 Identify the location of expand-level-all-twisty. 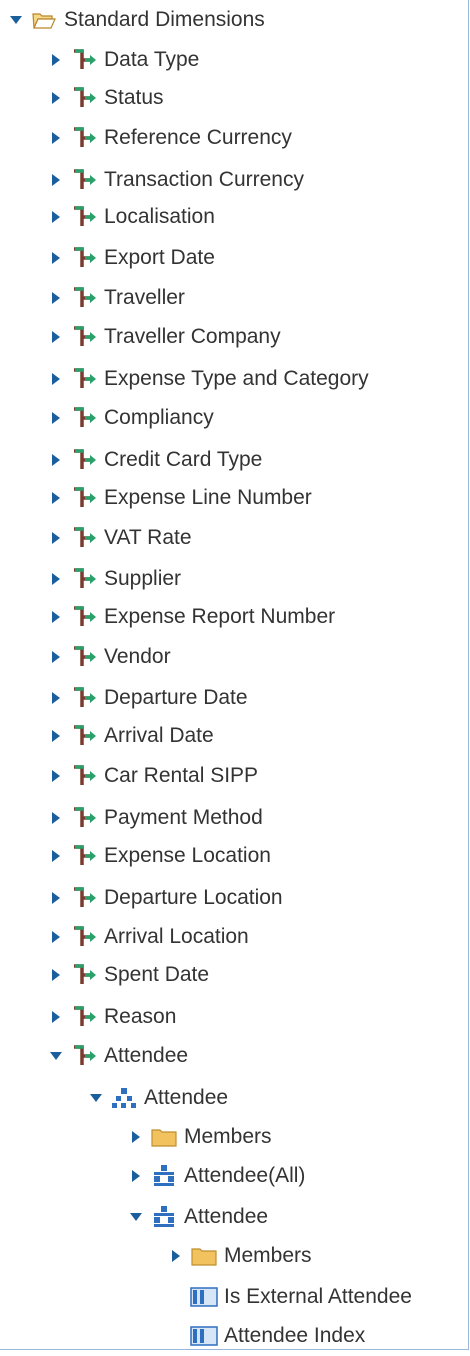
(136, 1176).